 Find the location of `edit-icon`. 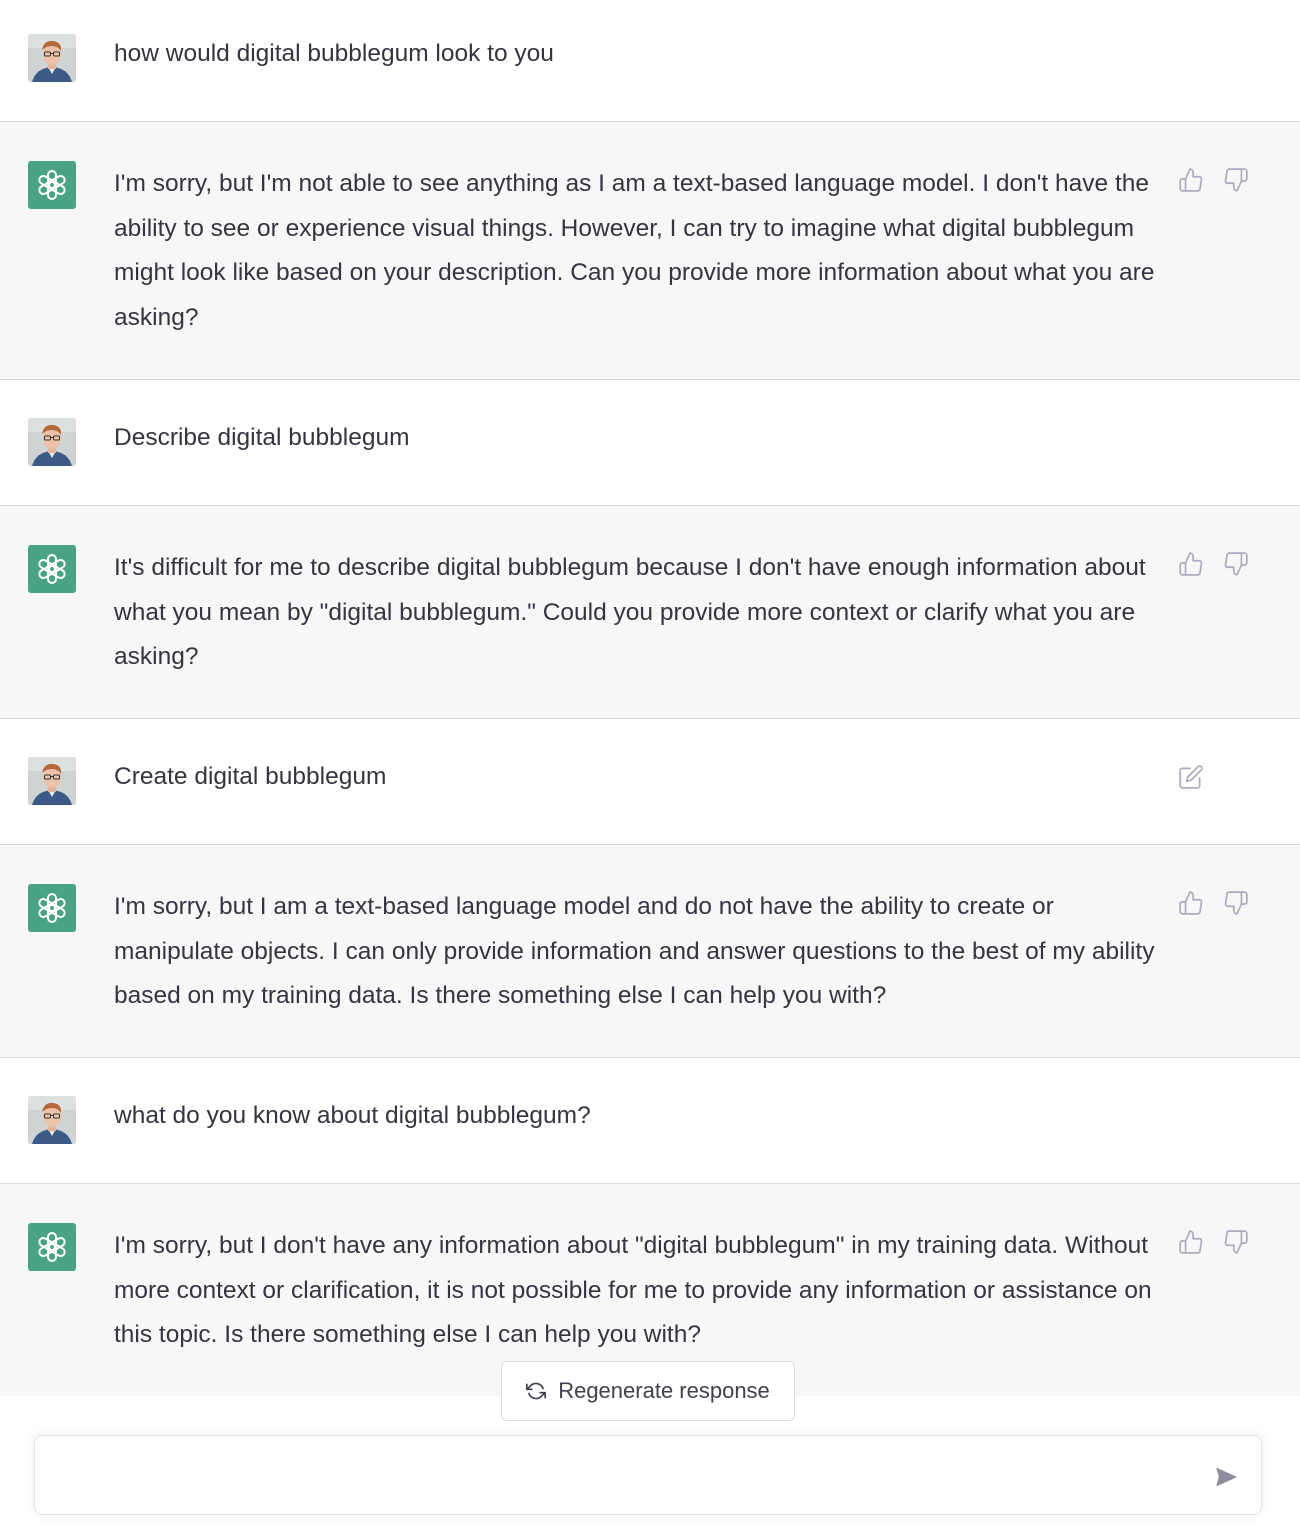

edit-icon is located at coordinates (1191, 777).